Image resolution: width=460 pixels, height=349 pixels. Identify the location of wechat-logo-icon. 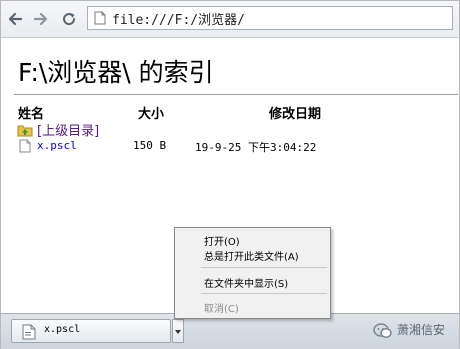
(382, 330).